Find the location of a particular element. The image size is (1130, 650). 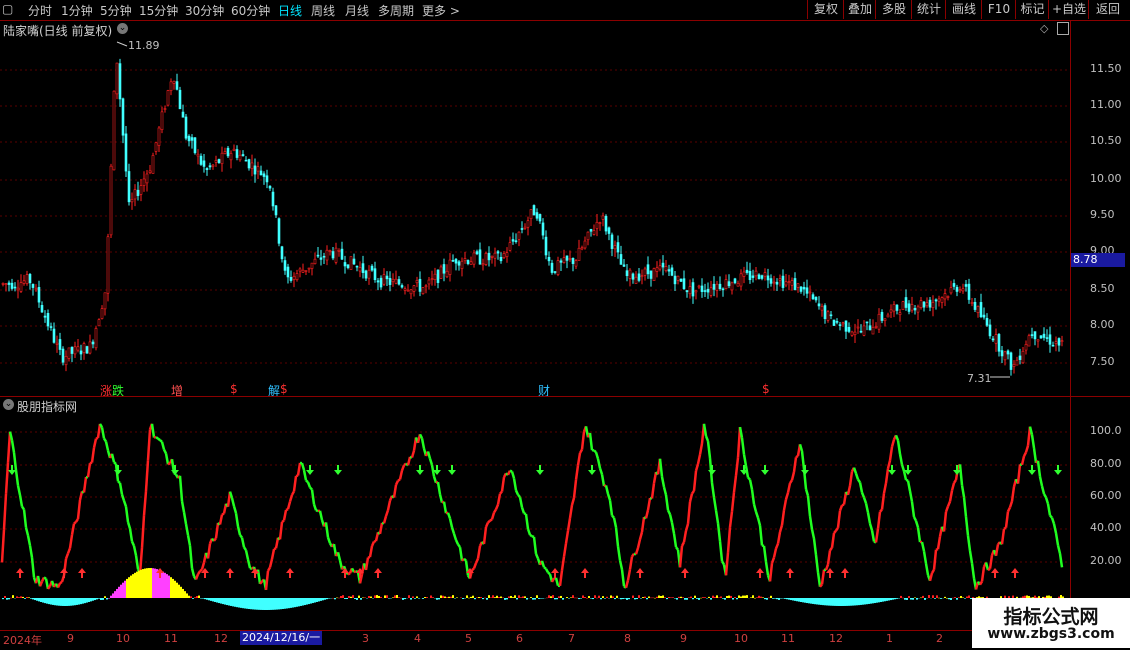

tool-fuquan: 复权 is located at coordinates (825, 9).